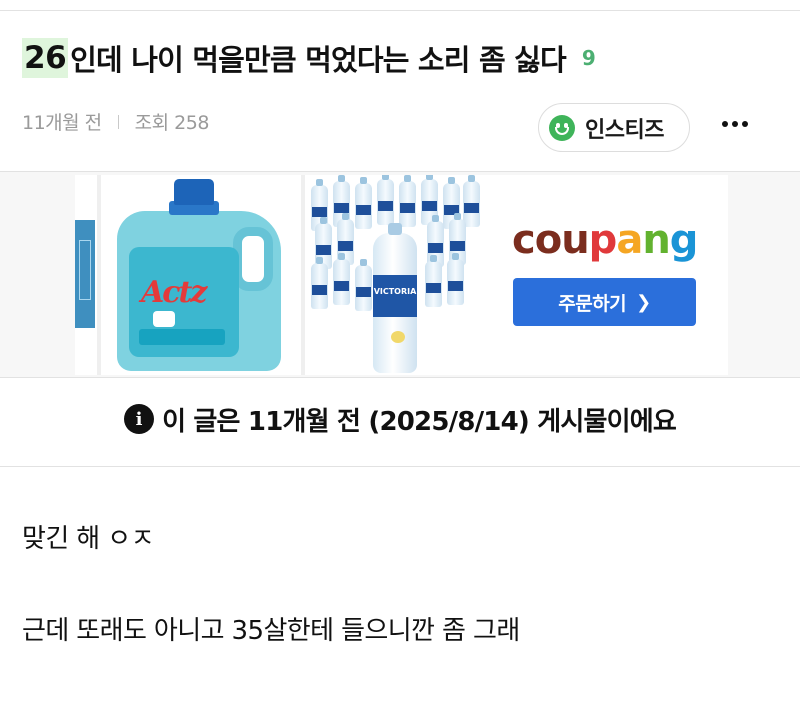 This screenshot has height=706, width=800. I want to click on water-product-image: VICTORIA, so click(395, 275).